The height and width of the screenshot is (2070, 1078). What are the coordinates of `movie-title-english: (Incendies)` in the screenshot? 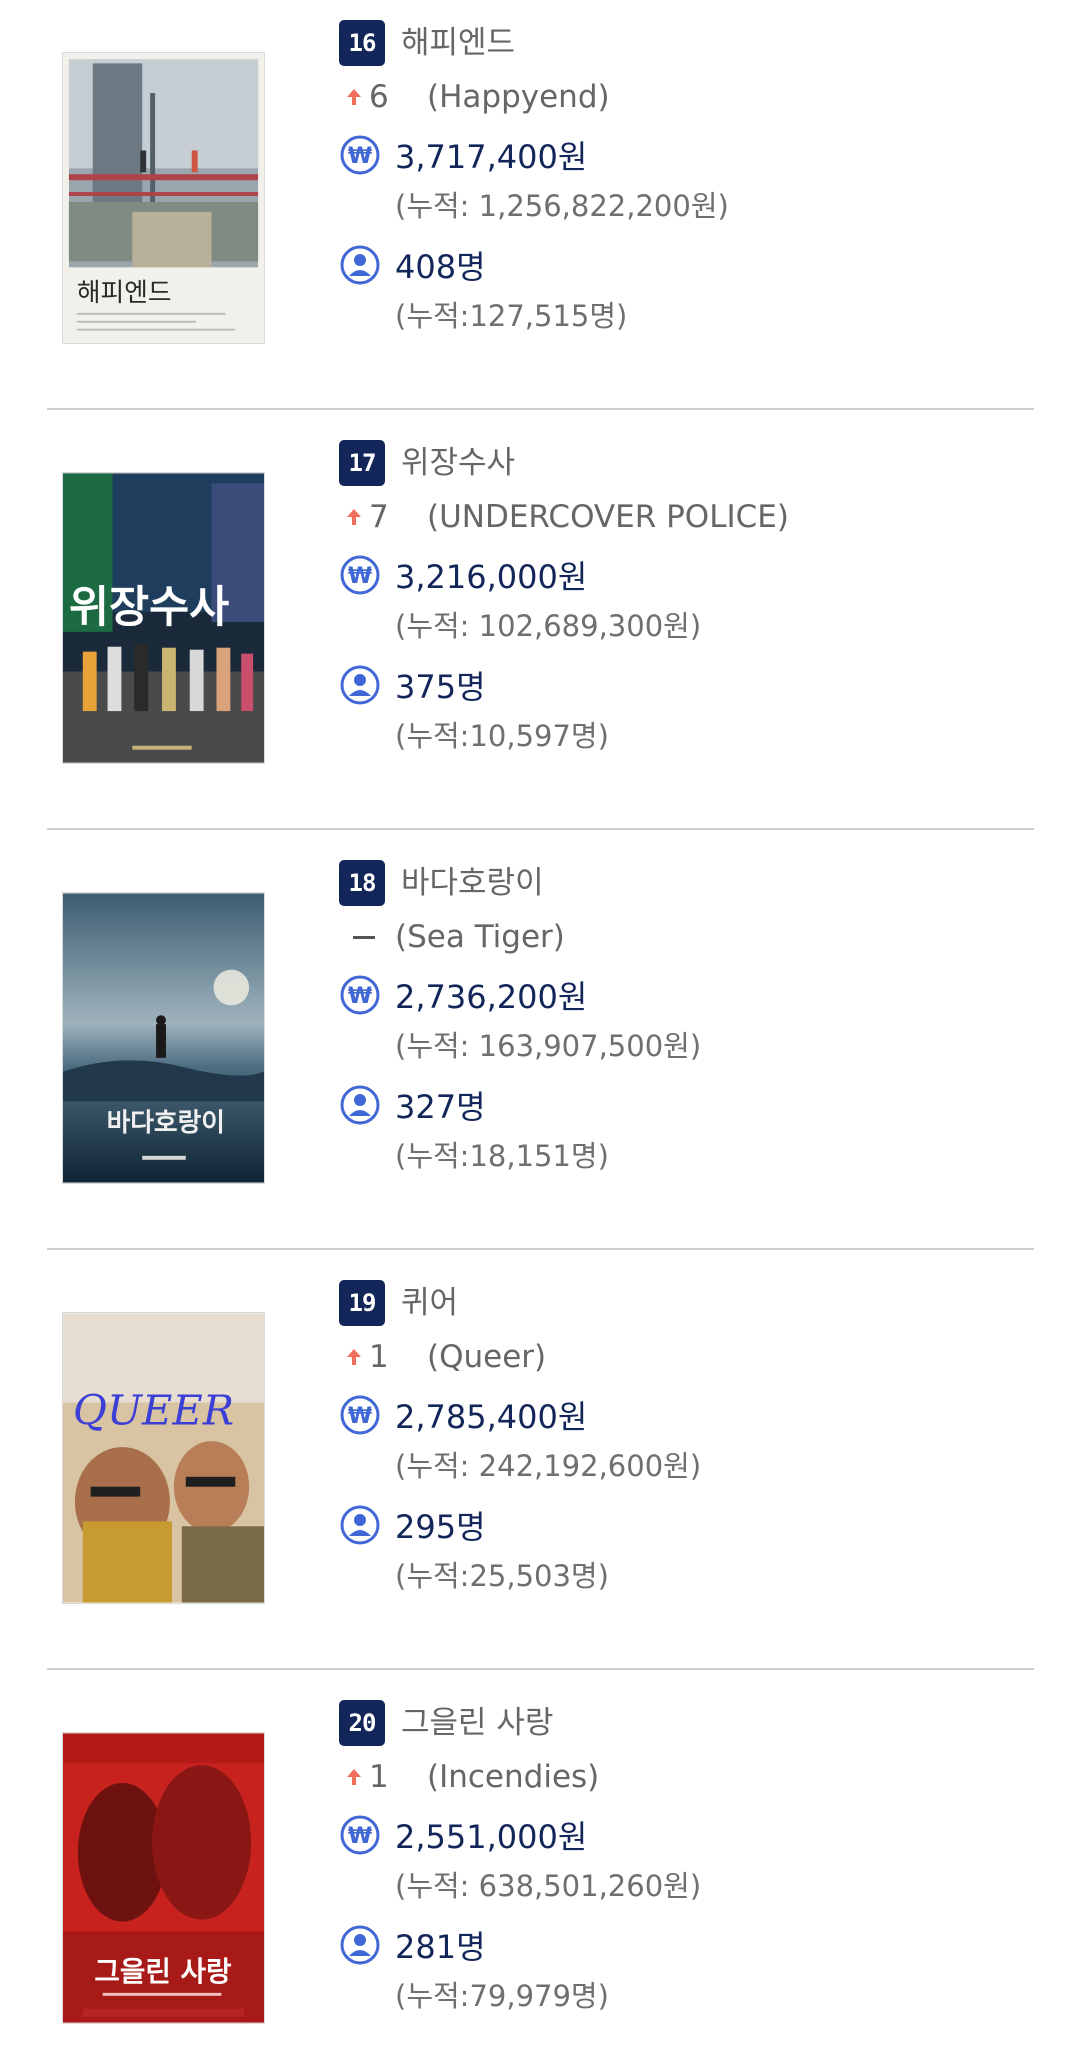 It's located at (513, 1777).